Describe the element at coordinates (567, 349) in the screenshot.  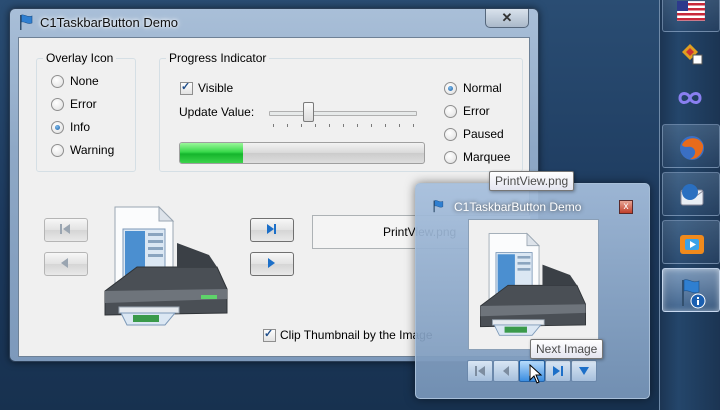
I see `next-image-tooltip: Next Image` at that location.